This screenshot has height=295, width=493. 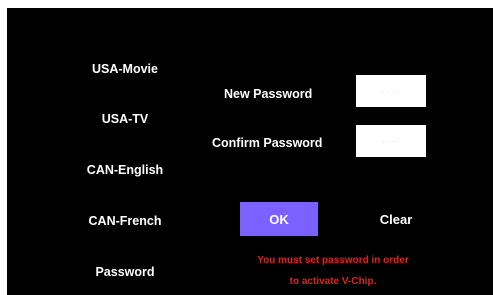 What do you see at coordinates (125, 272) in the screenshot?
I see `menu-item-password: Password` at bounding box center [125, 272].